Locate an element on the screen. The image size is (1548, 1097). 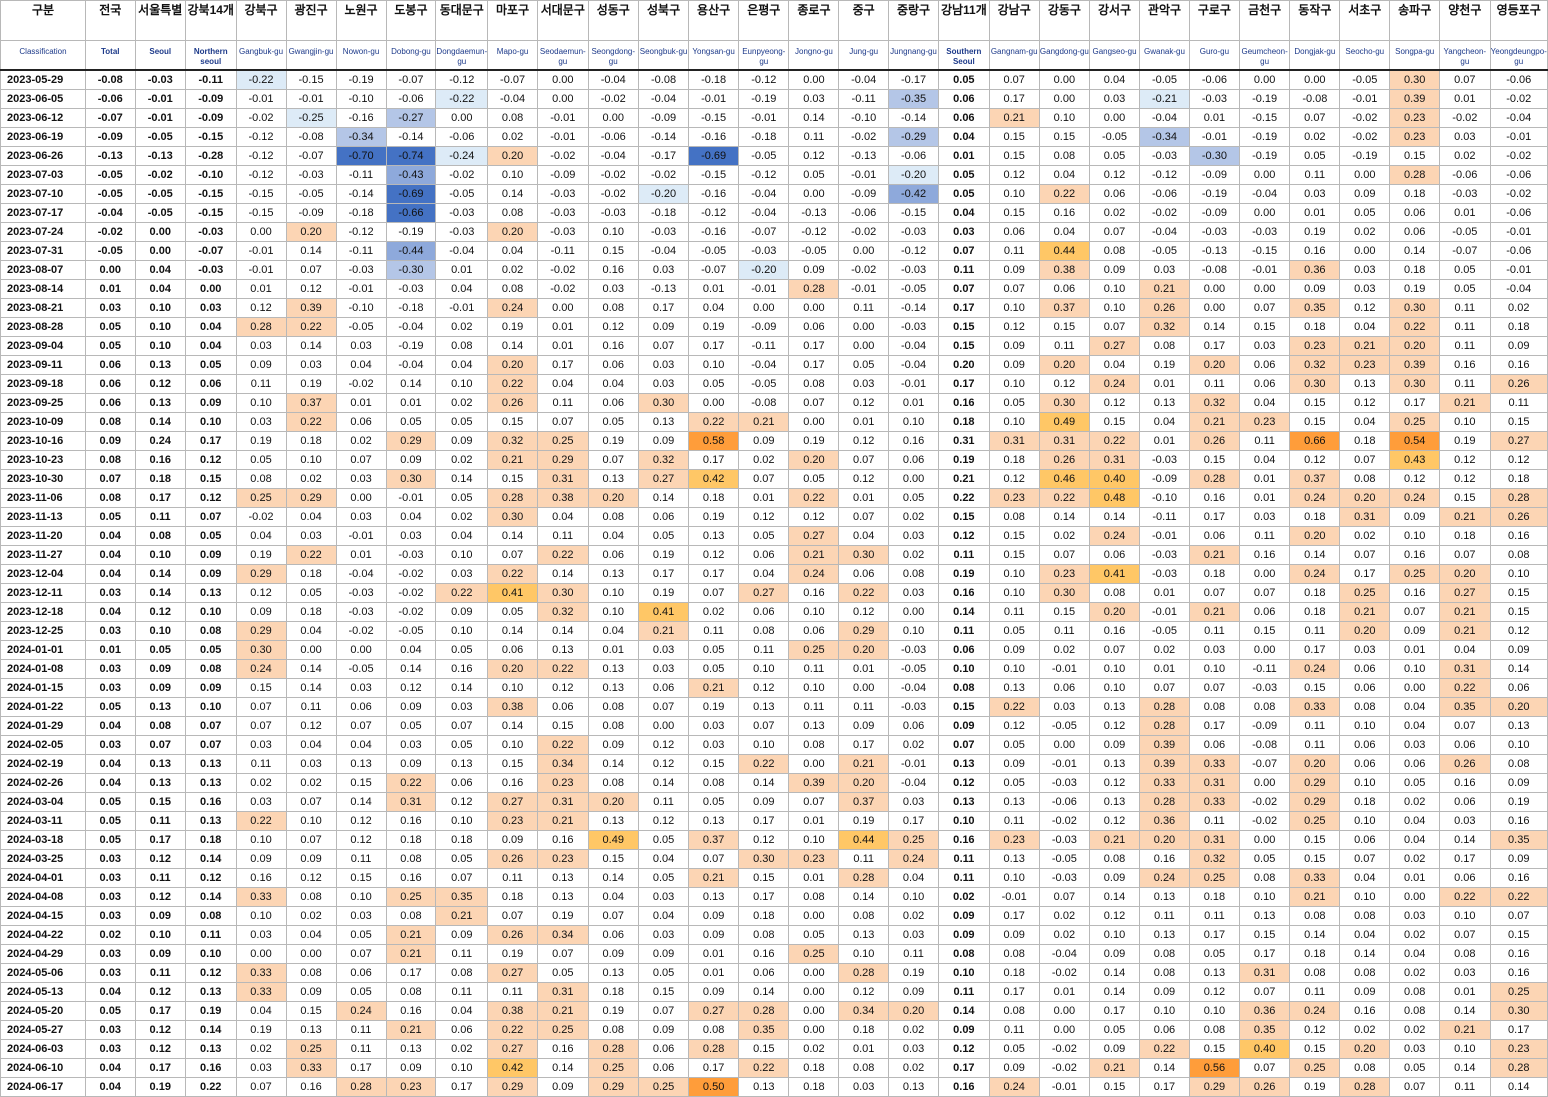
cell-value: 0.42 is located at coordinates (513, 1068).